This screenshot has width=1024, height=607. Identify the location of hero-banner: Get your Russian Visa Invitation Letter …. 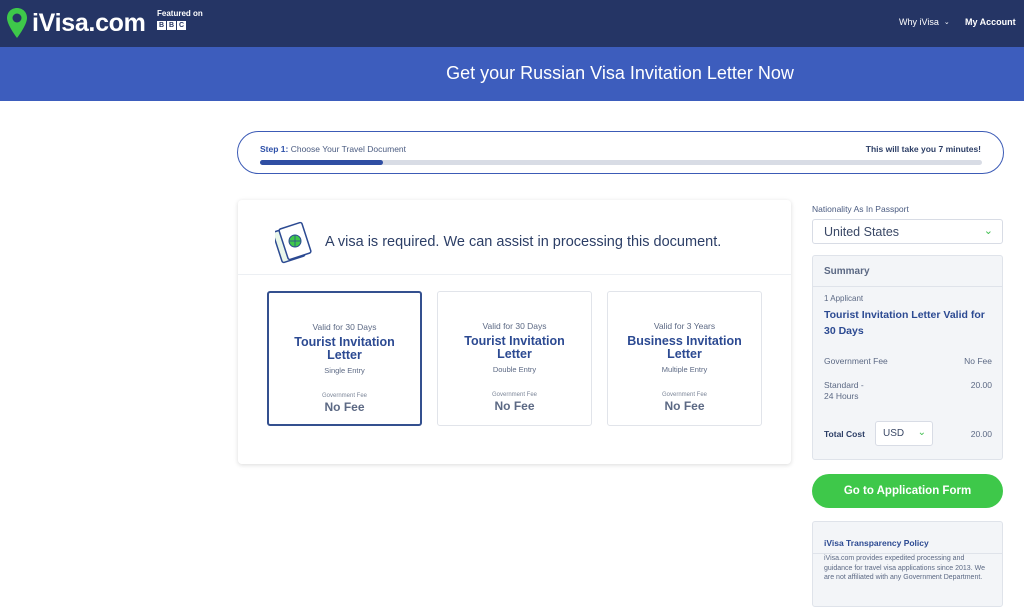
(512, 74).